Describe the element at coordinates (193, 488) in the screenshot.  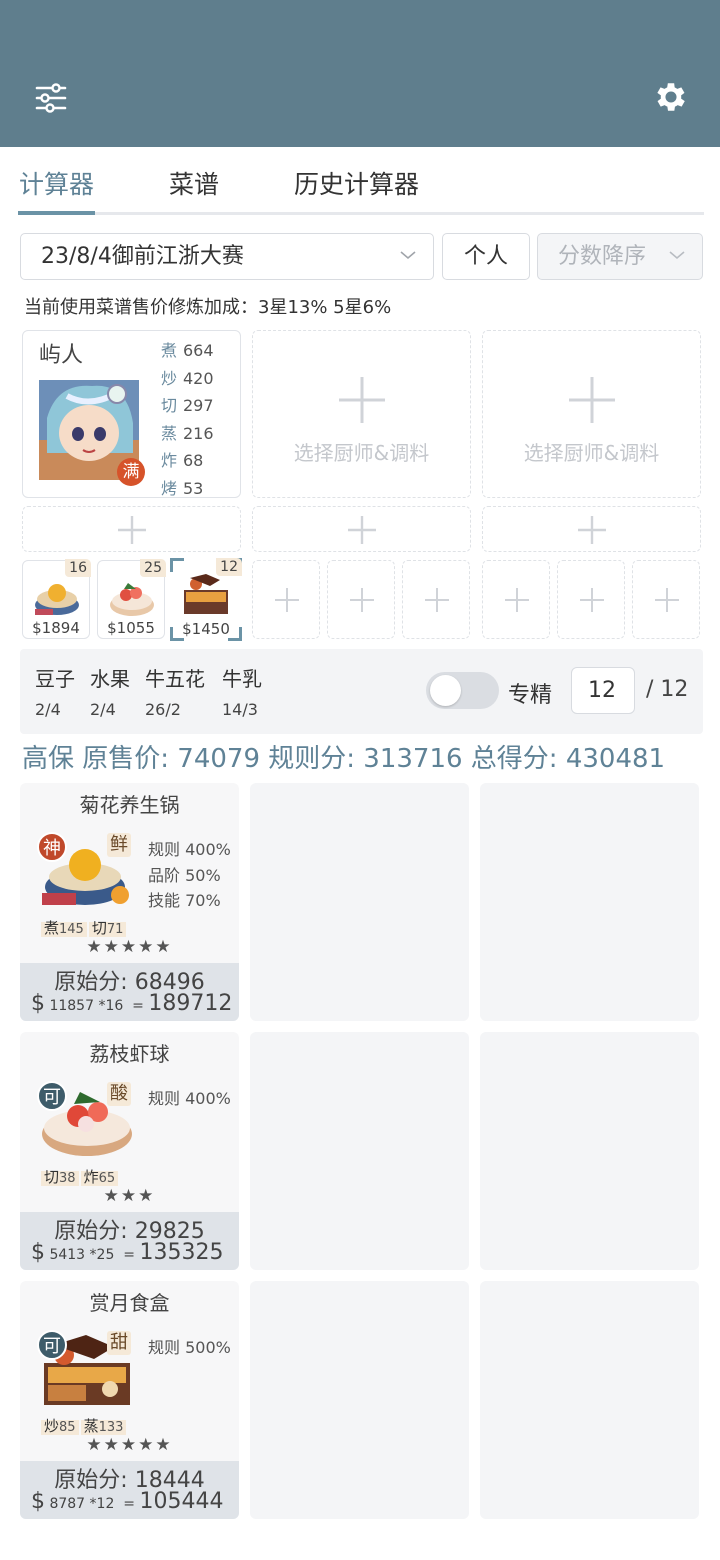
I see `stat-value: 53` at that location.